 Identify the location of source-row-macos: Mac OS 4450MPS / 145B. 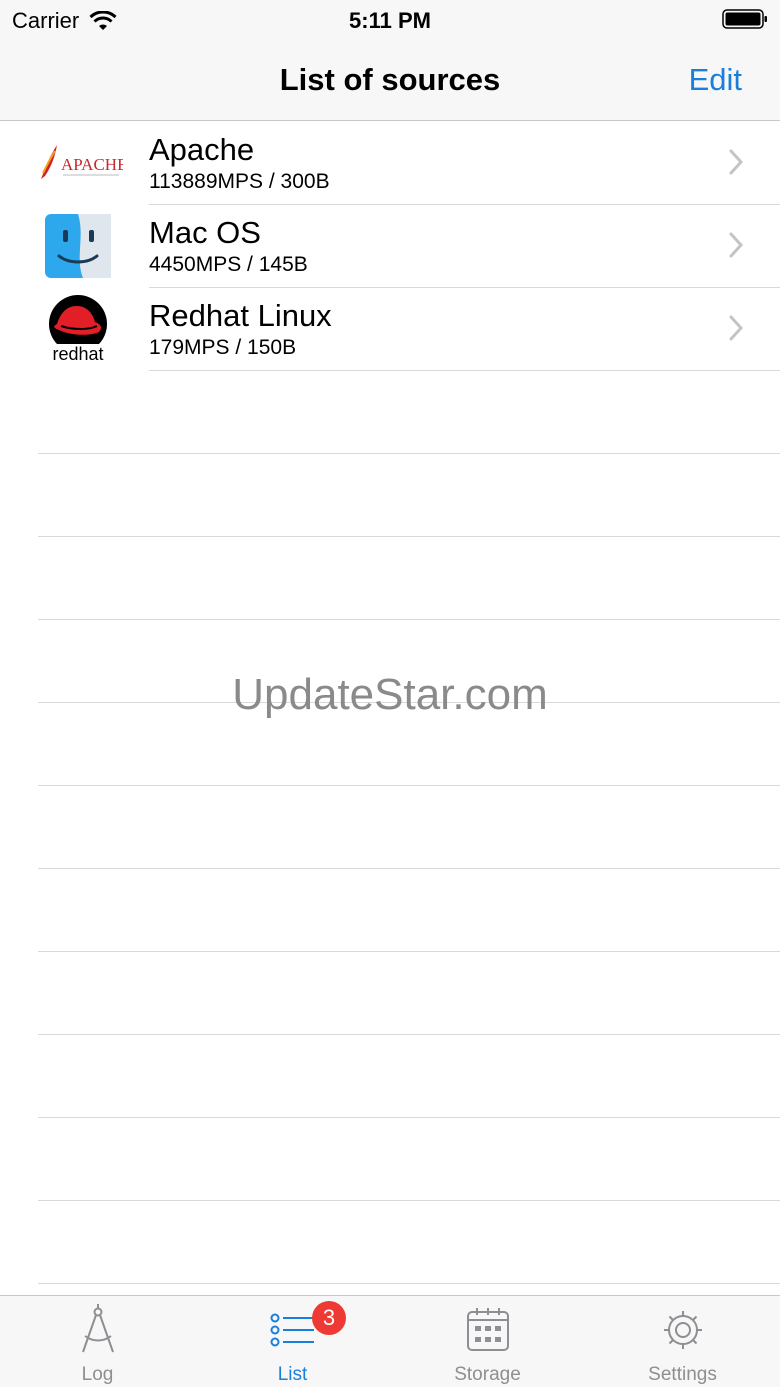
(390, 246).